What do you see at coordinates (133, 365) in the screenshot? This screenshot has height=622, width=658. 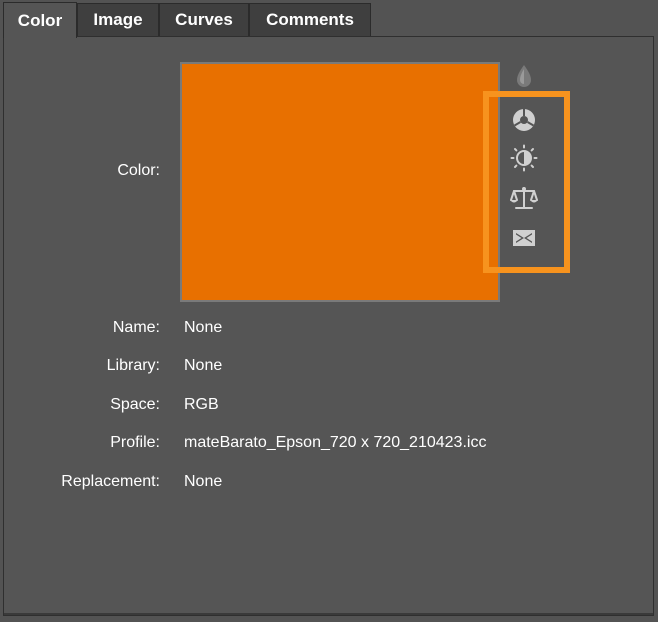 I see `library-label: Library:` at bounding box center [133, 365].